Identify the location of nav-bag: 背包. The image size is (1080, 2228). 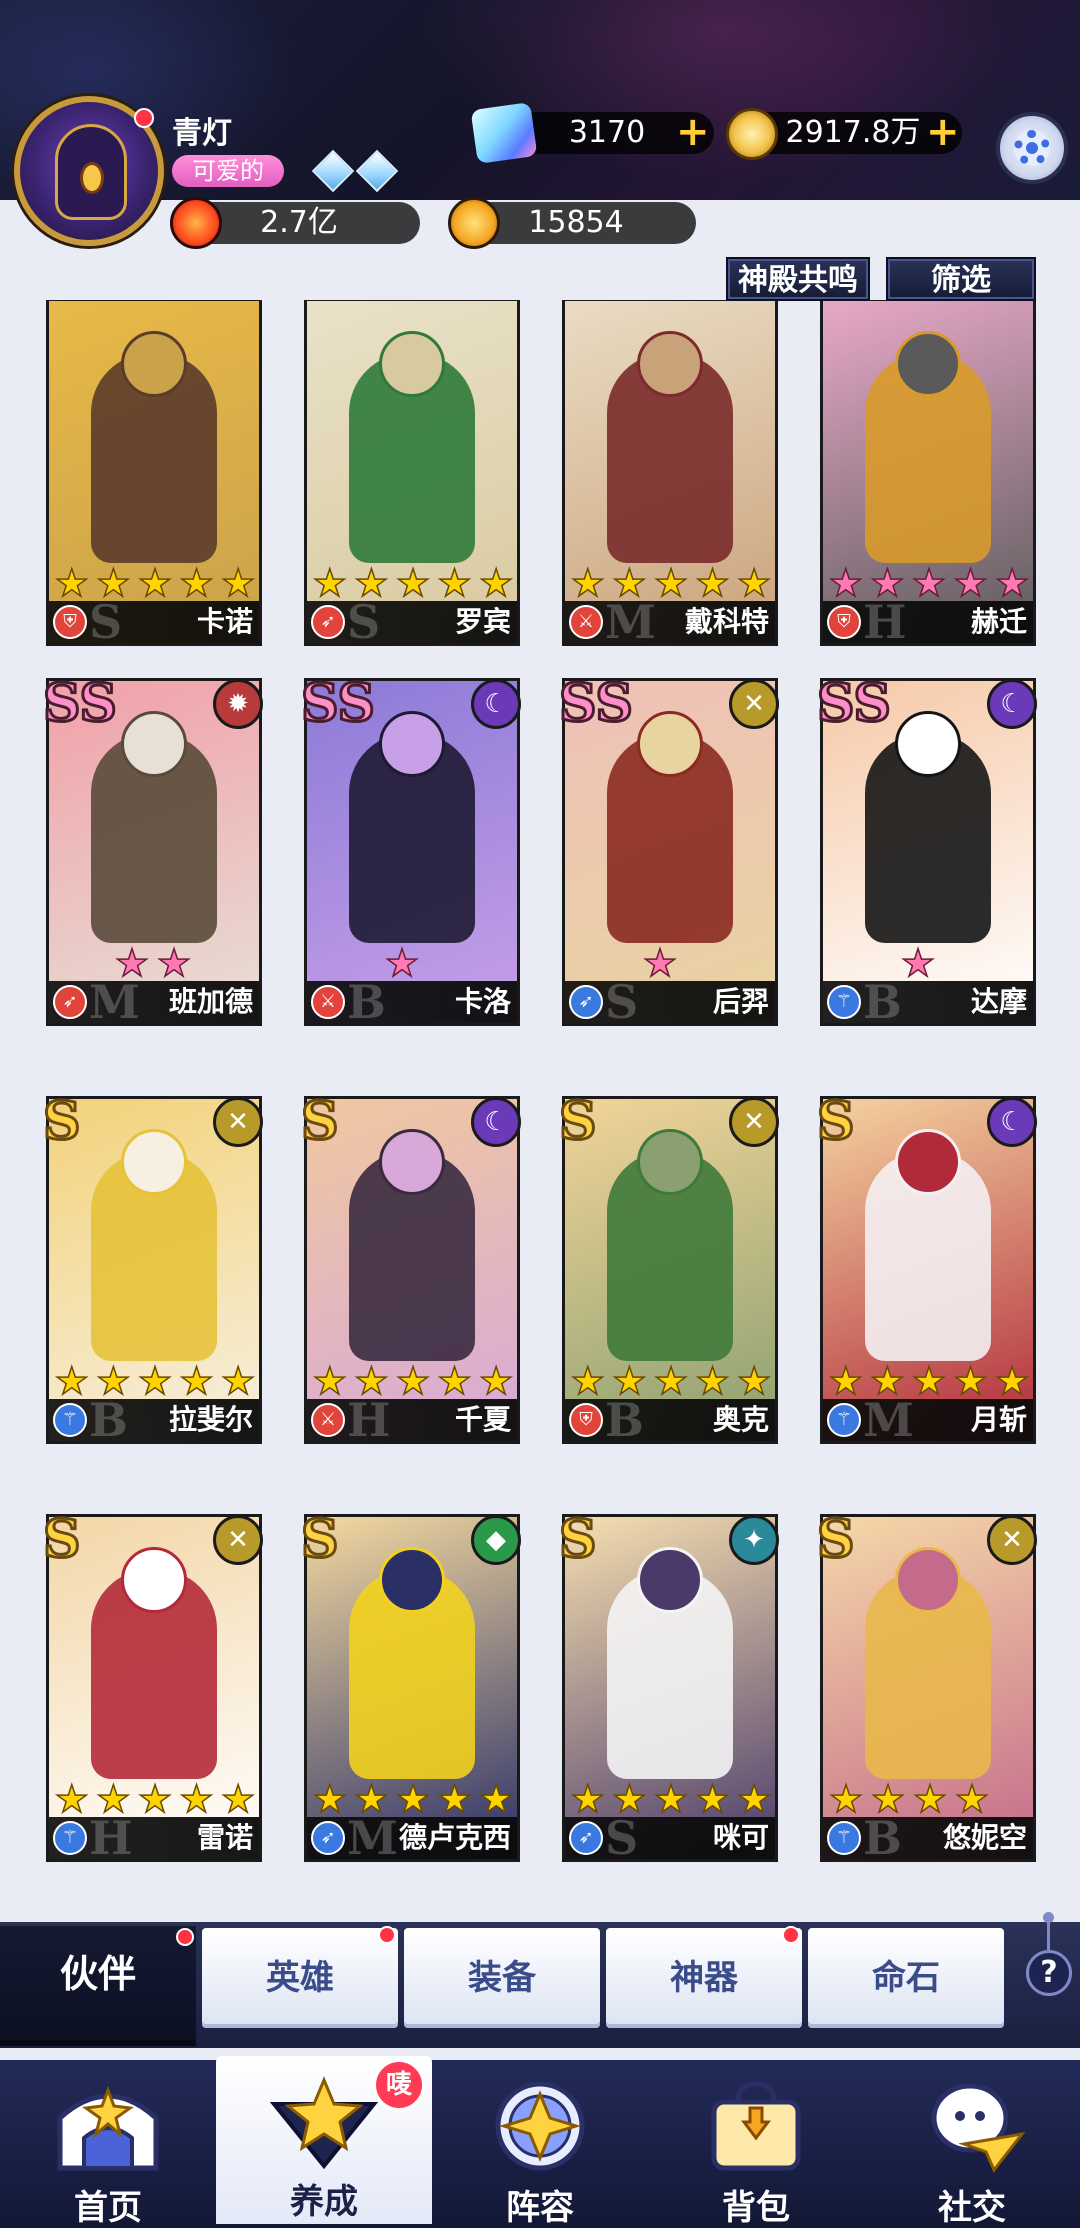
(756, 2144).